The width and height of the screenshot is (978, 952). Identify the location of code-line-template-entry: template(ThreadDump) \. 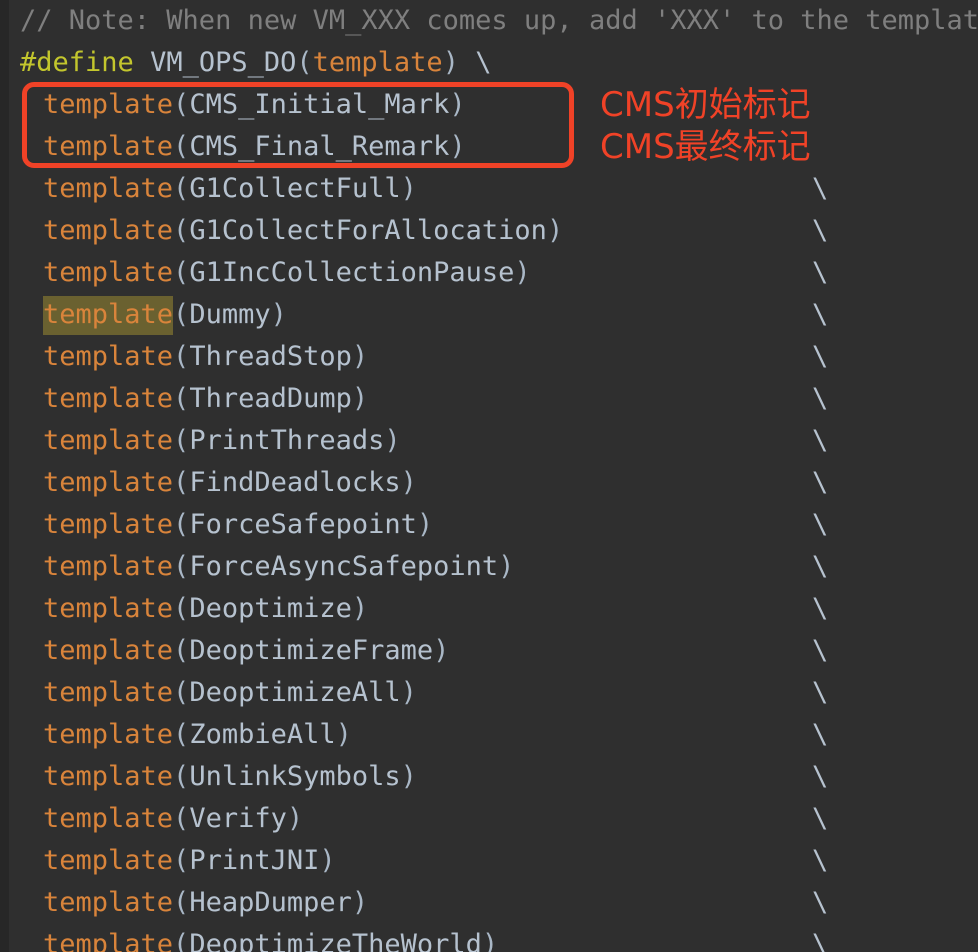
(489, 399).